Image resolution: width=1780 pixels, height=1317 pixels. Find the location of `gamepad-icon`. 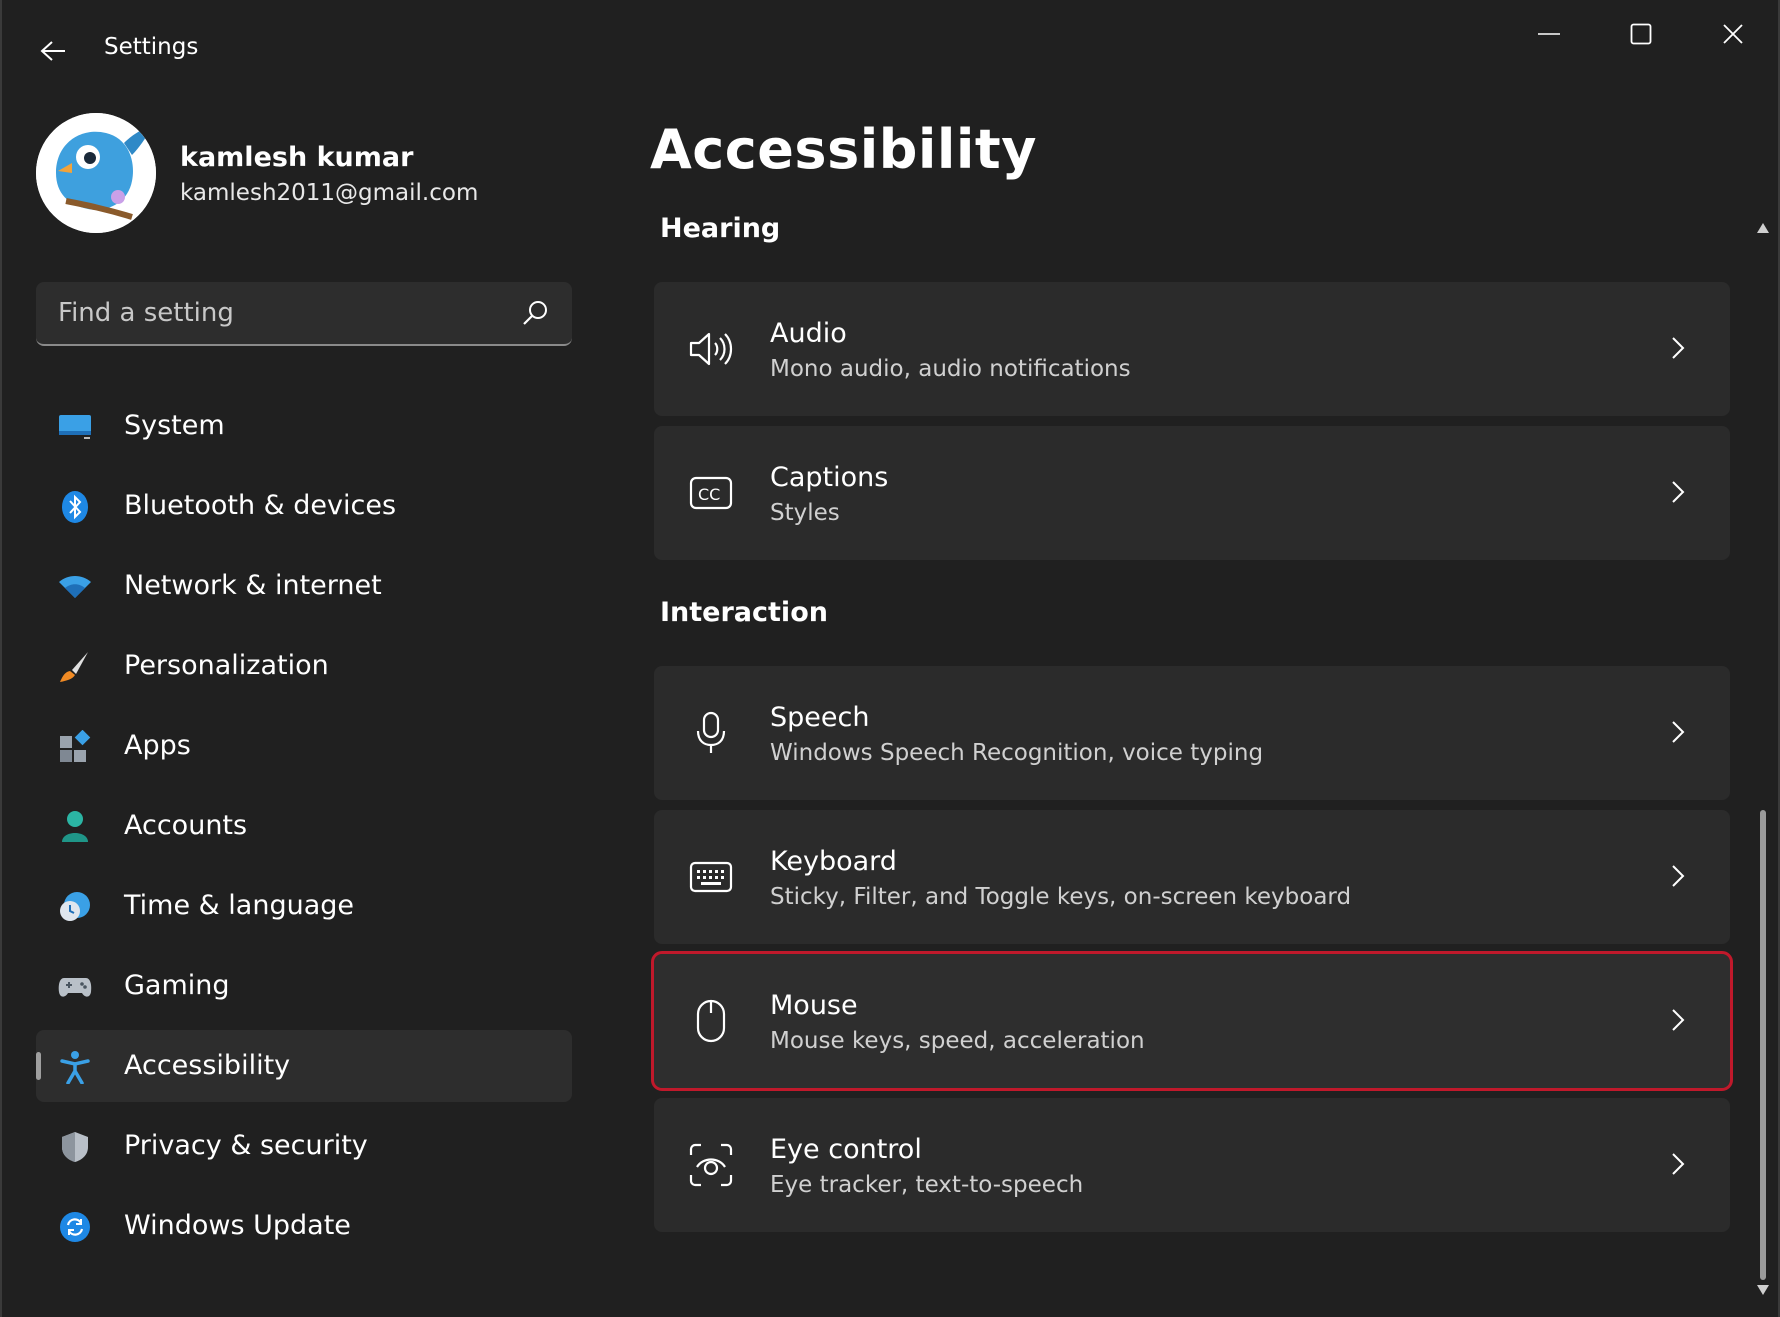

gamepad-icon is located at coordinates (75, 987).